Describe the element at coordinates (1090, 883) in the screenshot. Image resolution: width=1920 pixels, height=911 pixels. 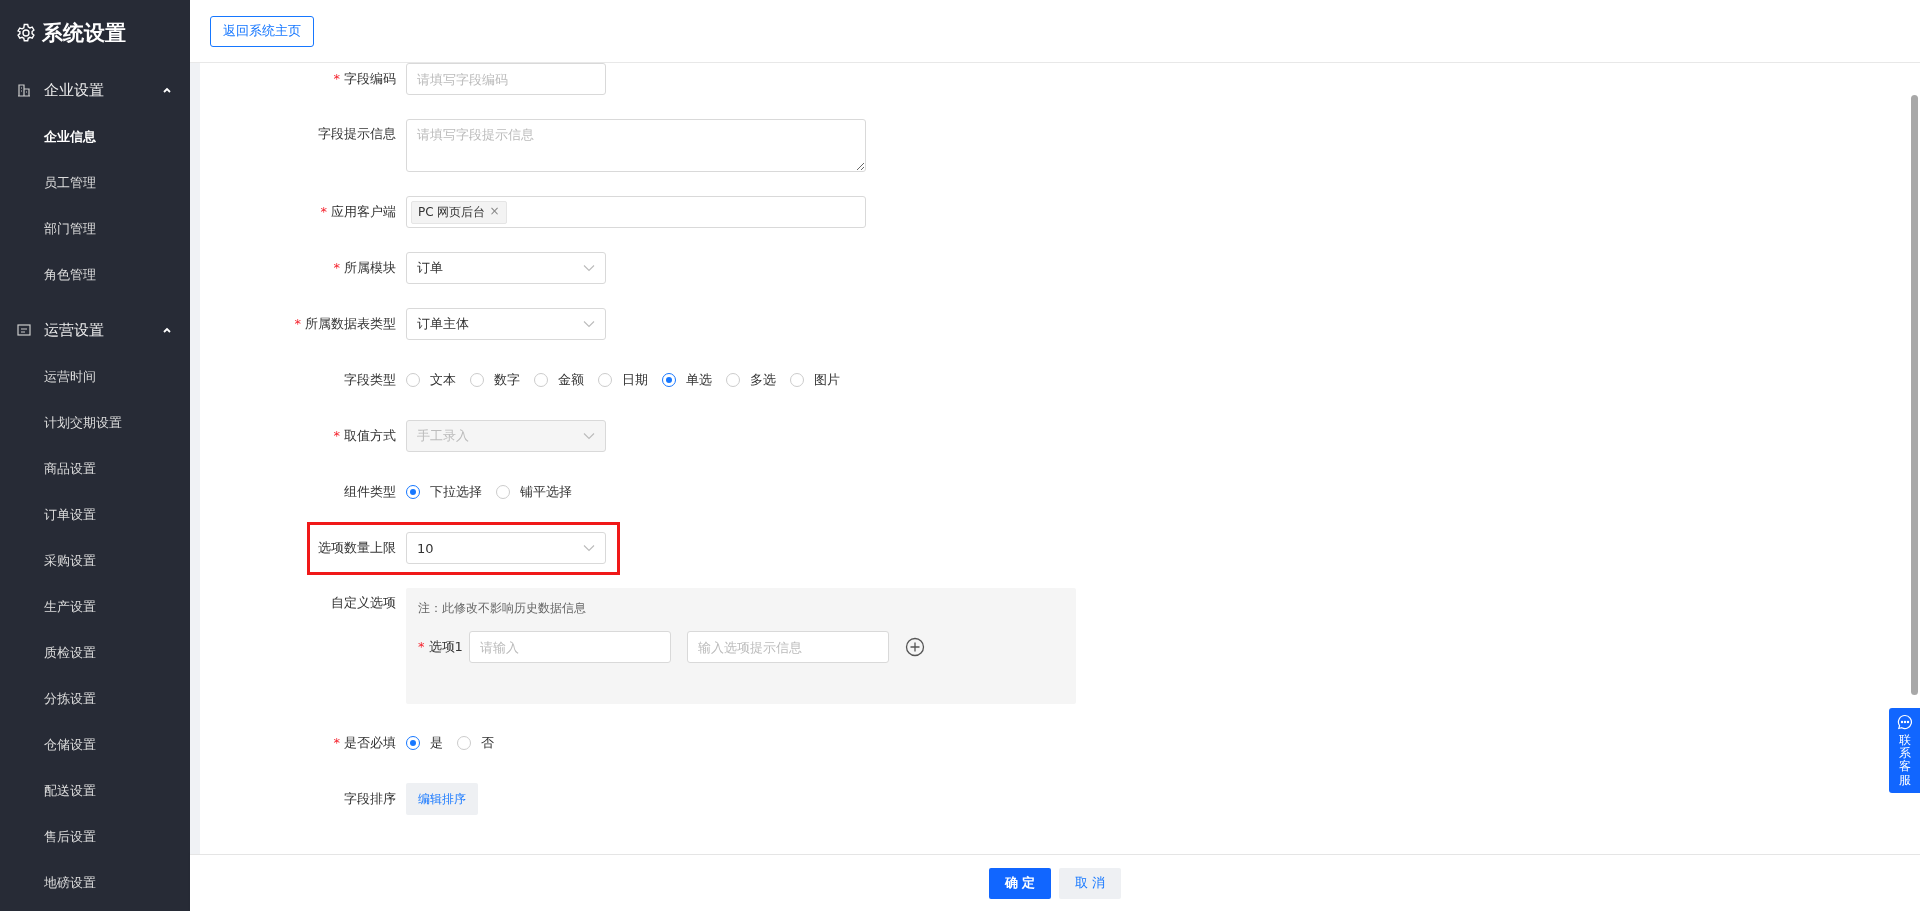
I see `cancel-button: 取 消` at that location.